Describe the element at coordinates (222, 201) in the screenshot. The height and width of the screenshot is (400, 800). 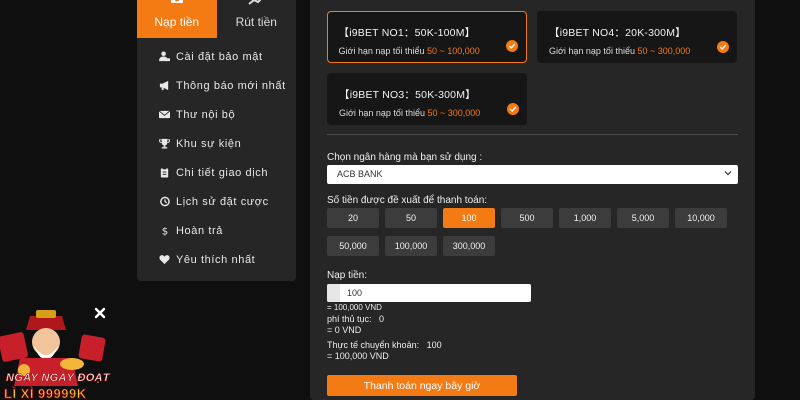
I see `sidebar-item-label: Lịch sử đặt cược` at that location.